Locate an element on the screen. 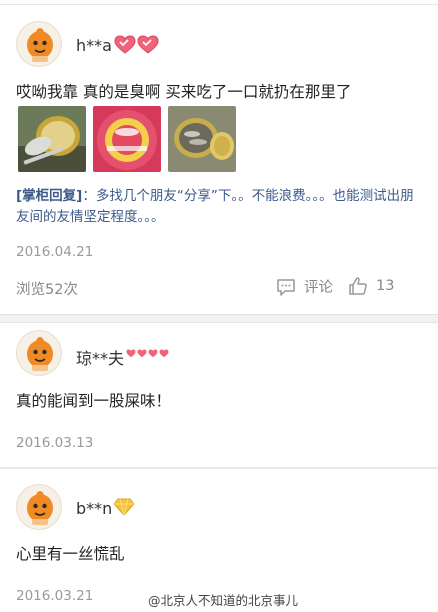  view-count: 浏览52次 is located at coordinates (47, 288).